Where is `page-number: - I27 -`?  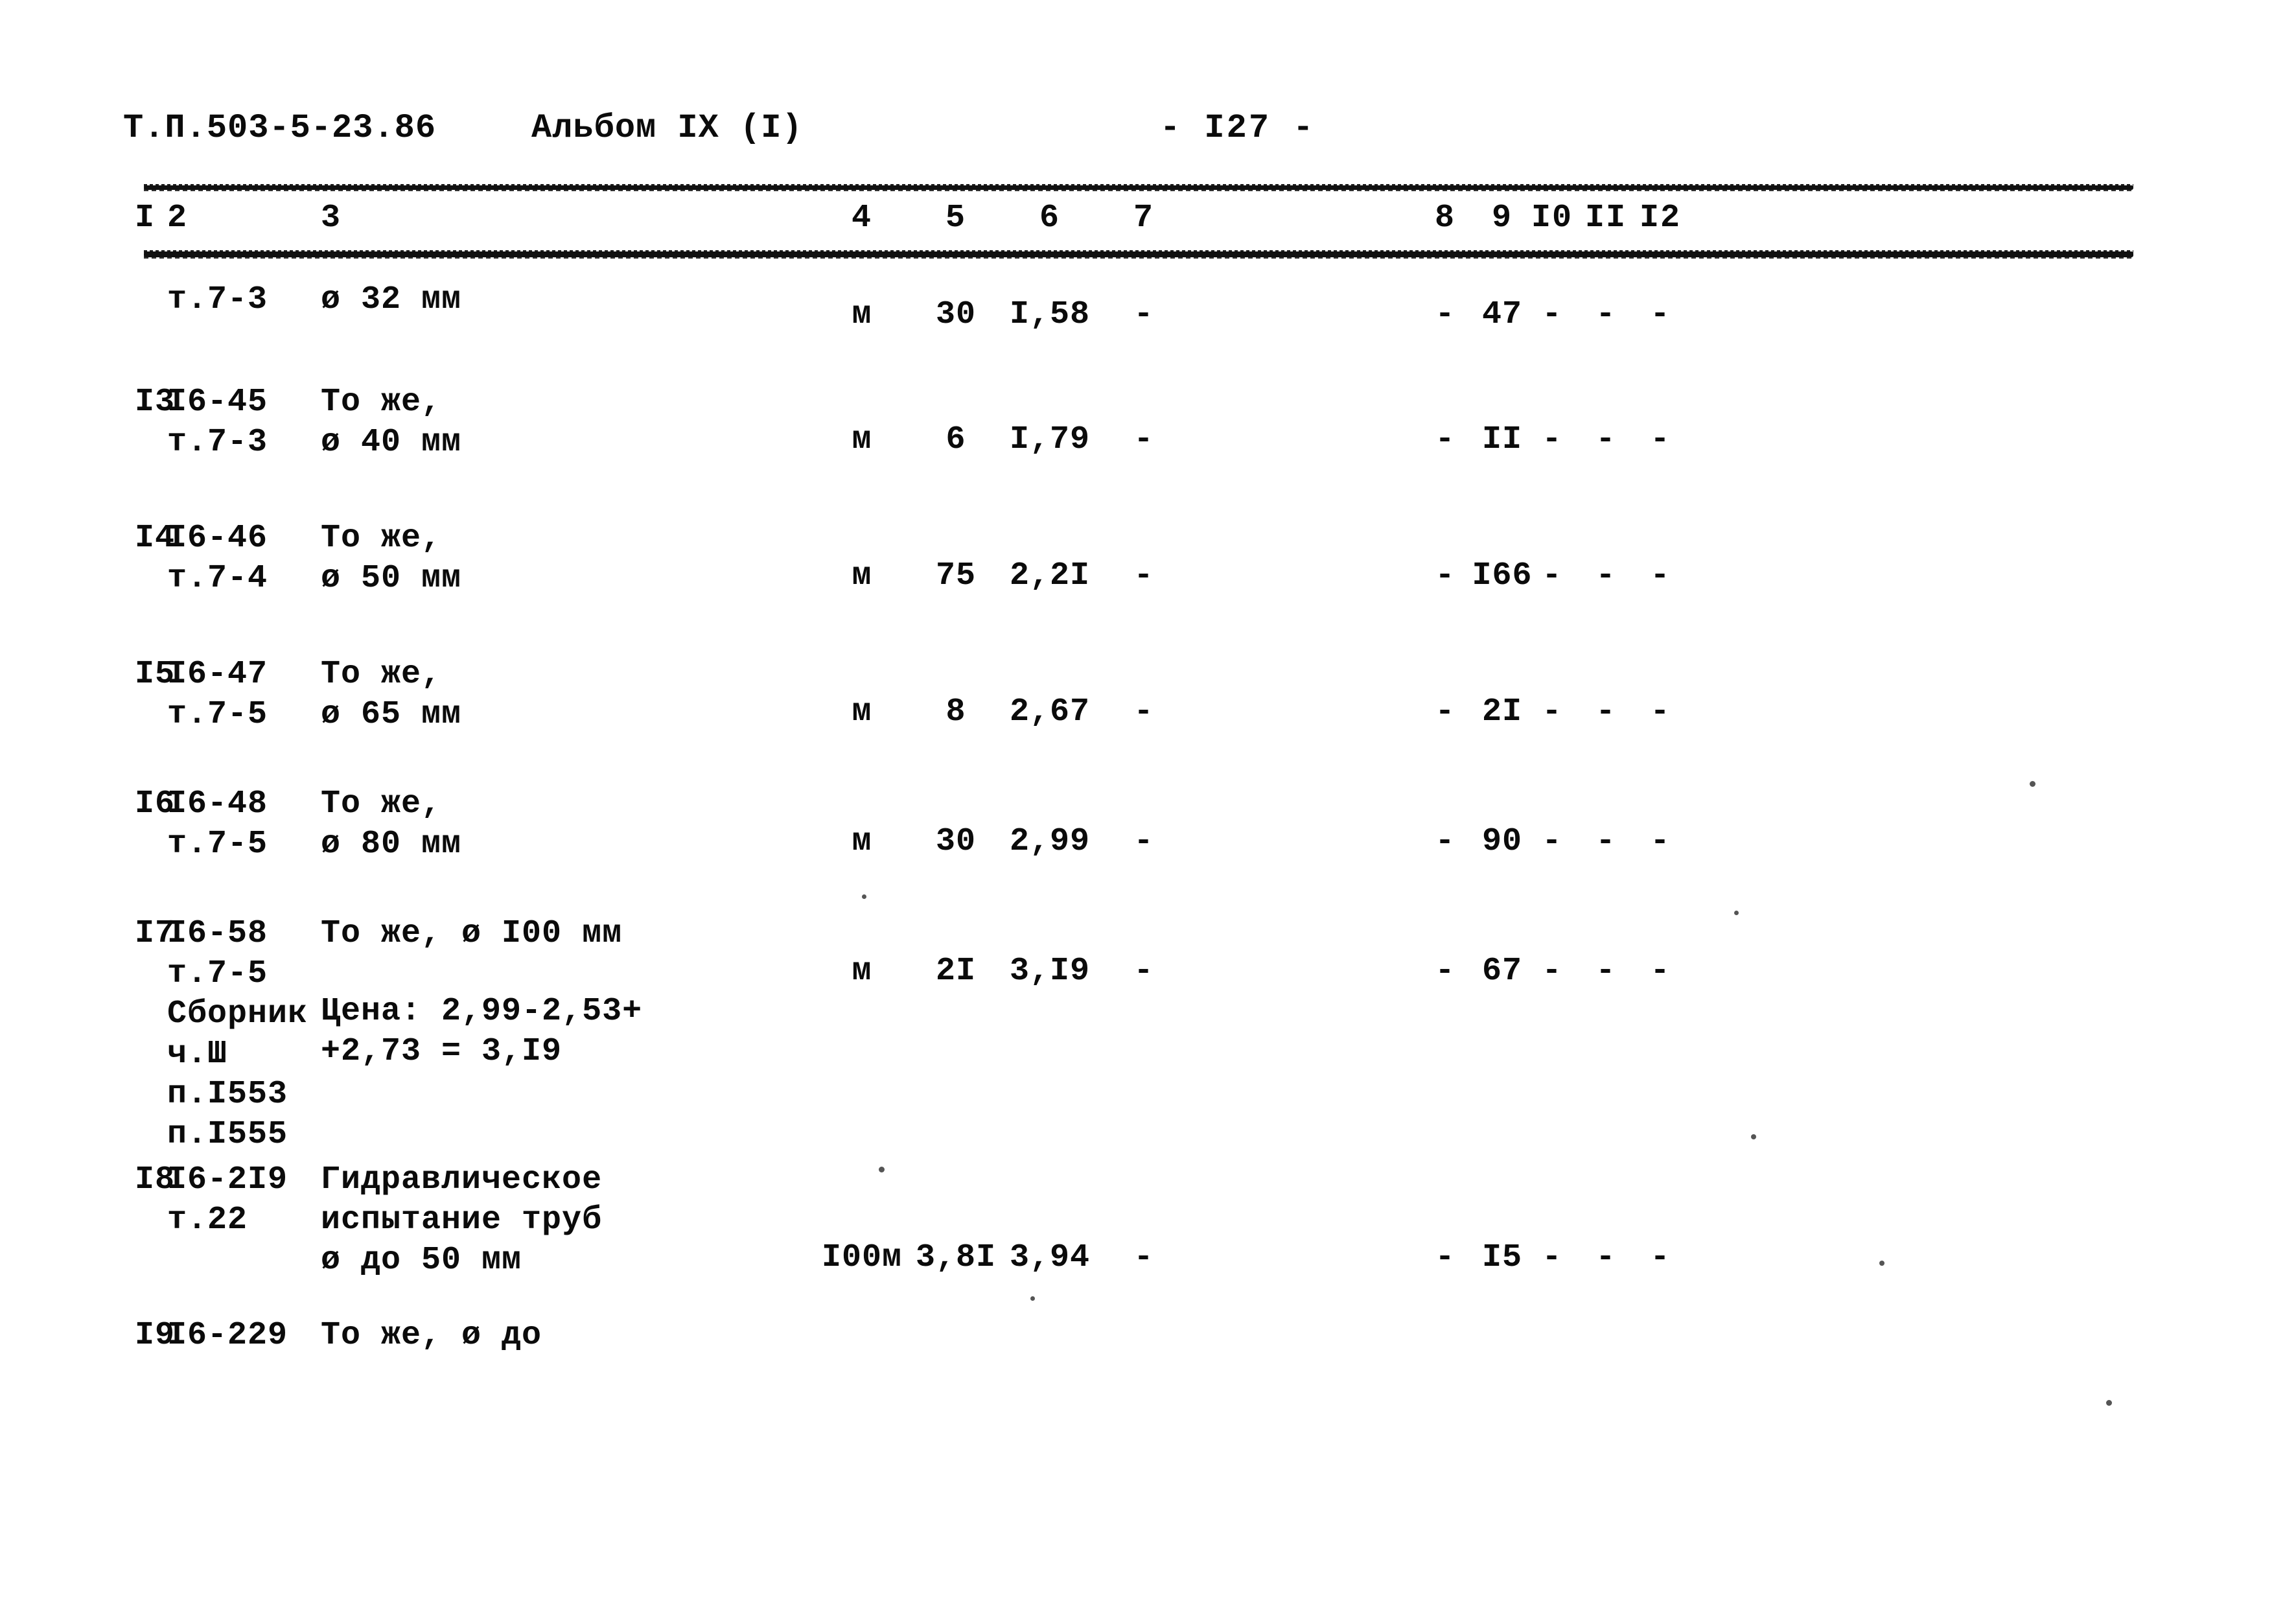 page-number: - I27 - is located at coordinates (1238, 128).